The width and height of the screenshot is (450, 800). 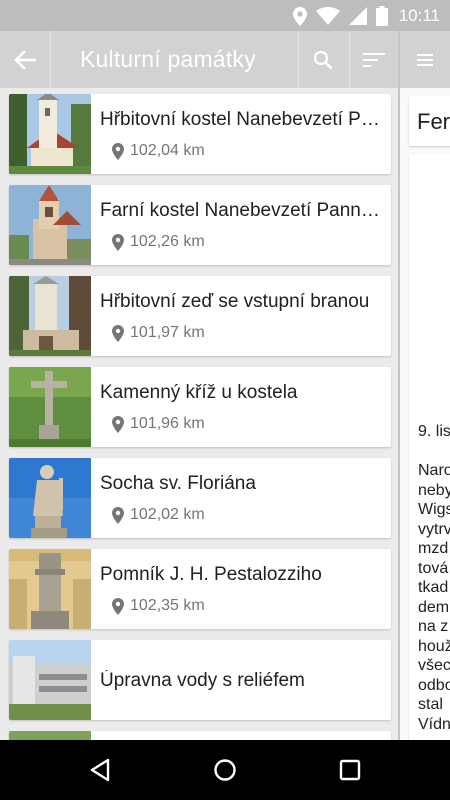 I want to click on nav-back-button, so click(x=100, y=770).